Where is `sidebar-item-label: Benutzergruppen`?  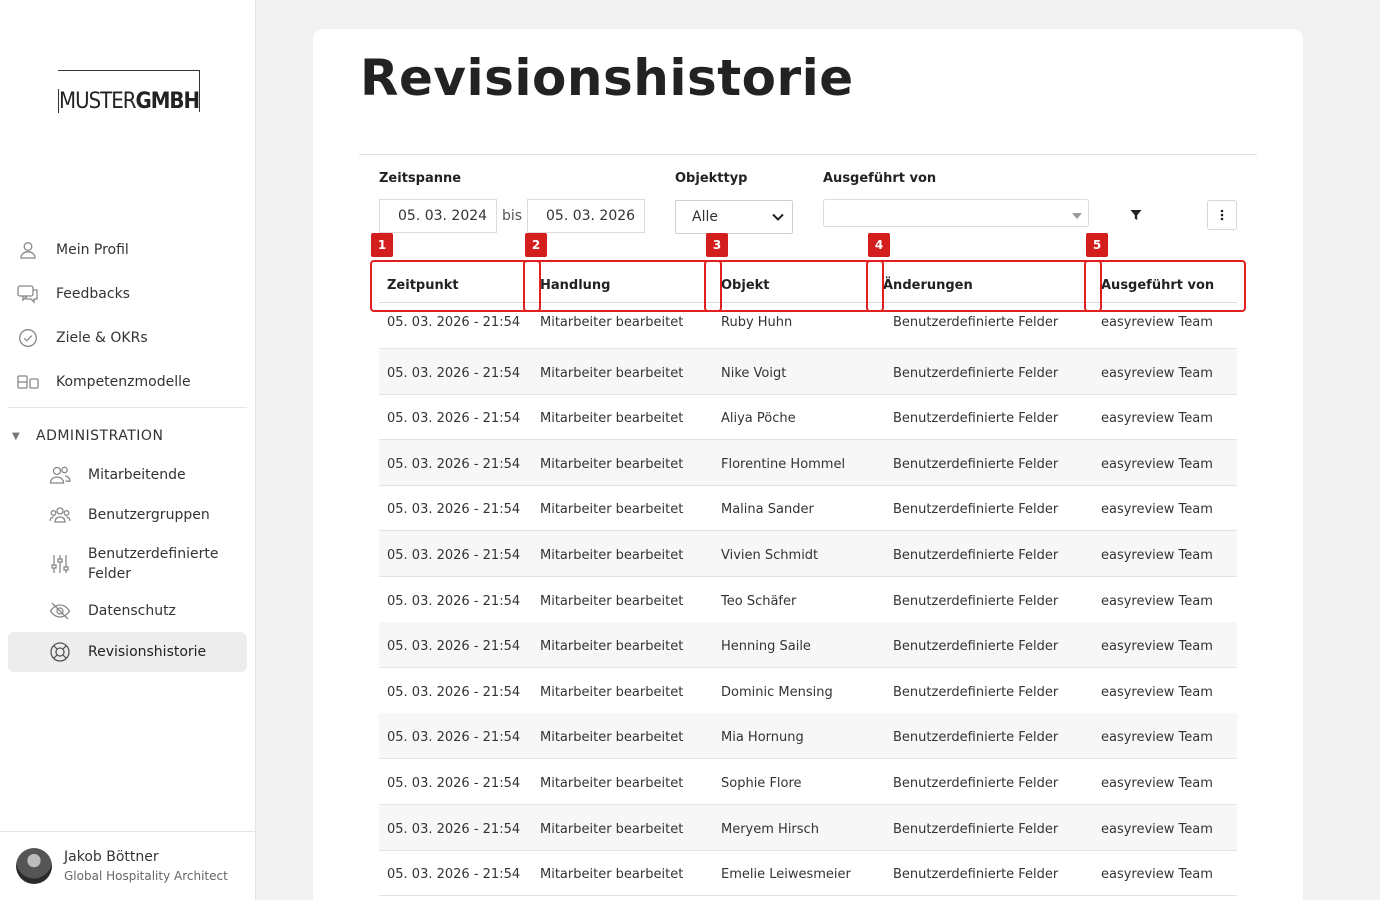
sidebar-item-label: Benutzergruppen is located at coordinates (149, 515).